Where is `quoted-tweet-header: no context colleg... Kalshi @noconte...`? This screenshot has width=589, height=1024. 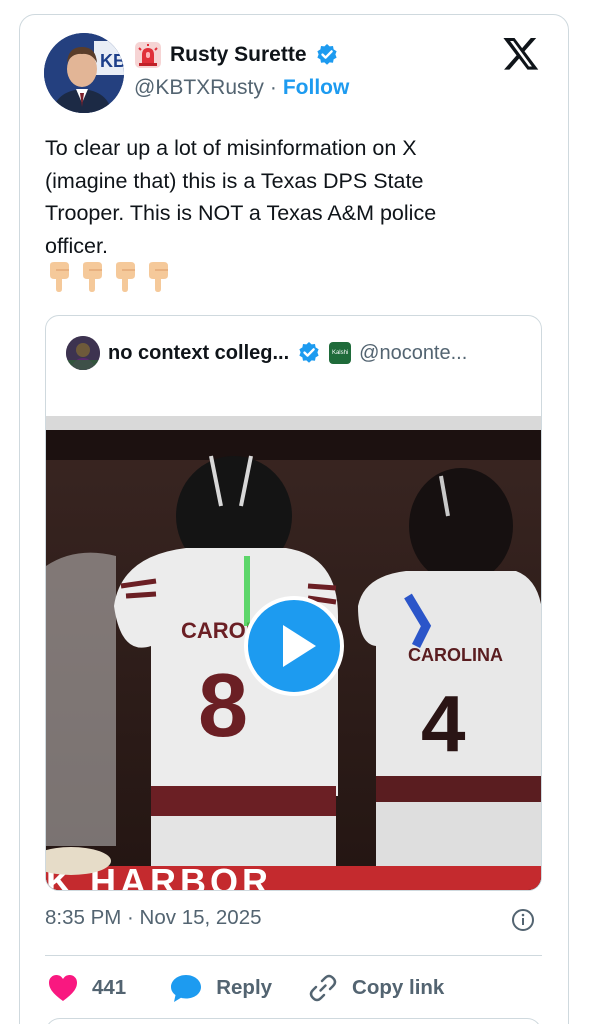
quoted-tweet-header: no context colleg... Kalshi @noconte... is located at coordinates (266, 353).